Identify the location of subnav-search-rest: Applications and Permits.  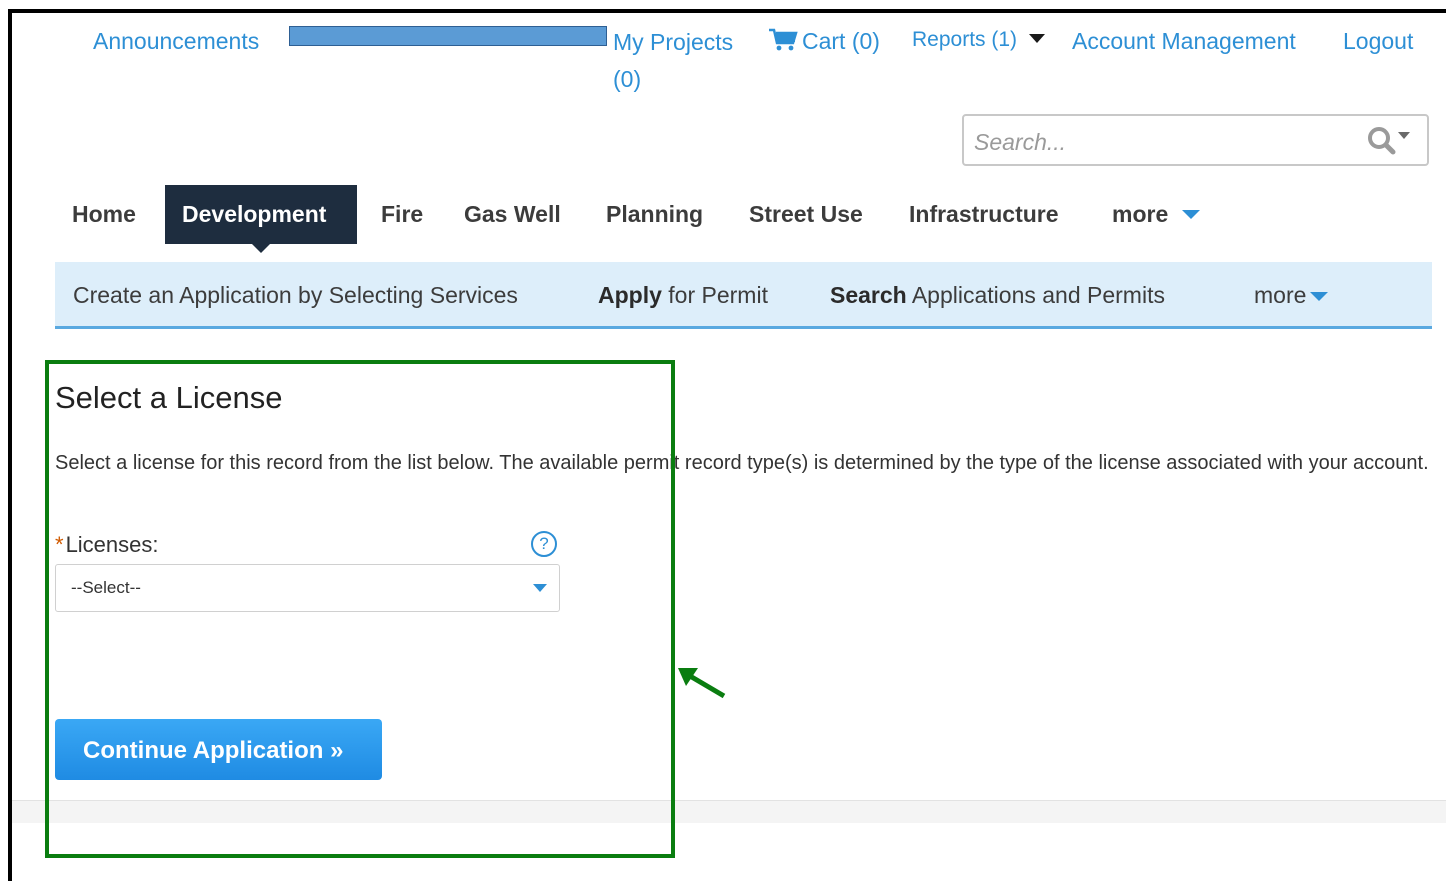
(1035, 295).